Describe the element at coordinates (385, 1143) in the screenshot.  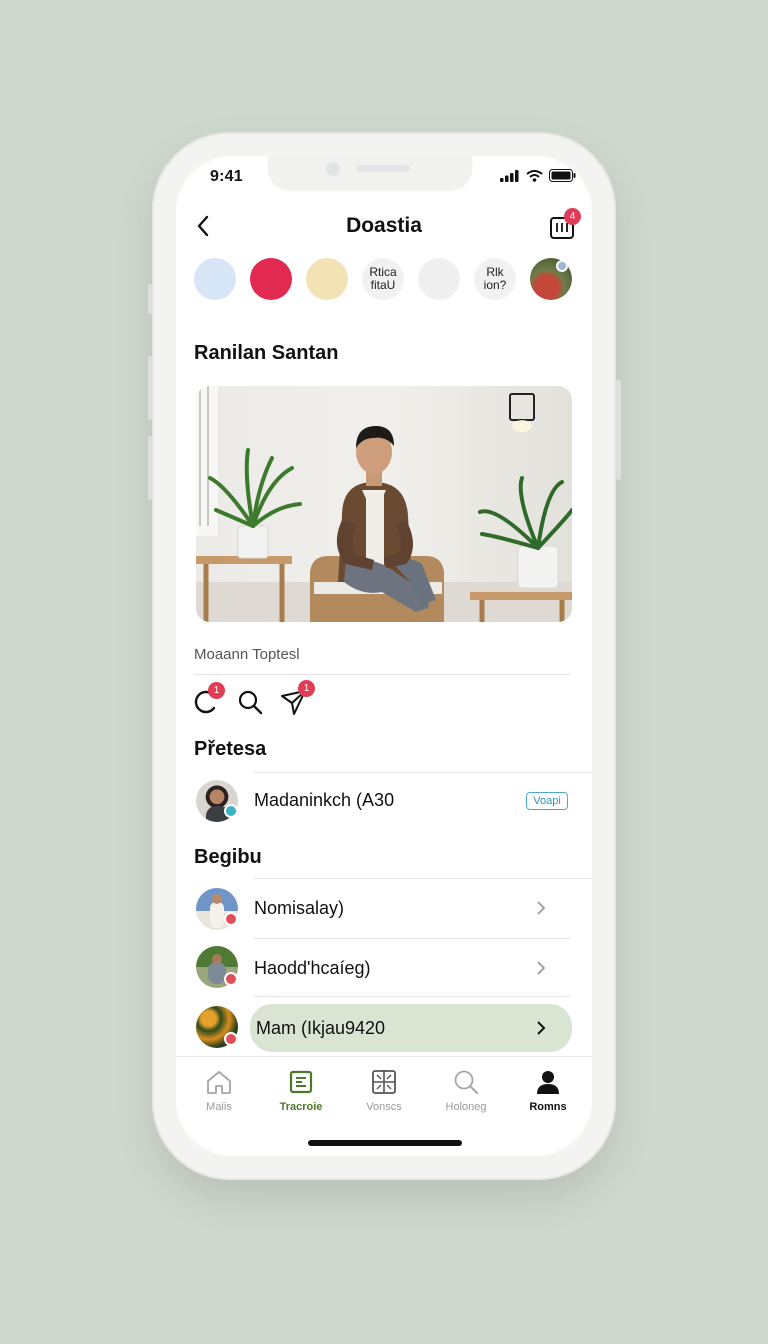
I see `home-indicator` at that location.